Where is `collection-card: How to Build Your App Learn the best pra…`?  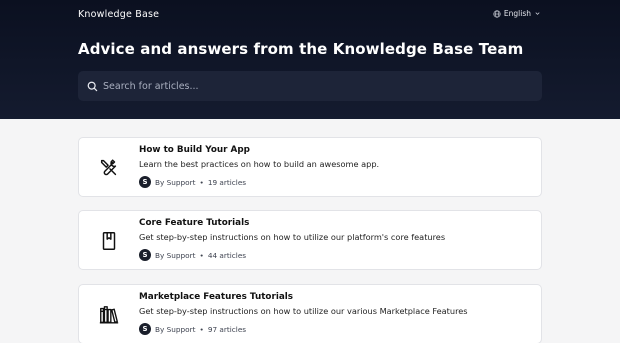 collection-card: How to Build Your App Learn the best pra… is located at coordinates (310, 167).